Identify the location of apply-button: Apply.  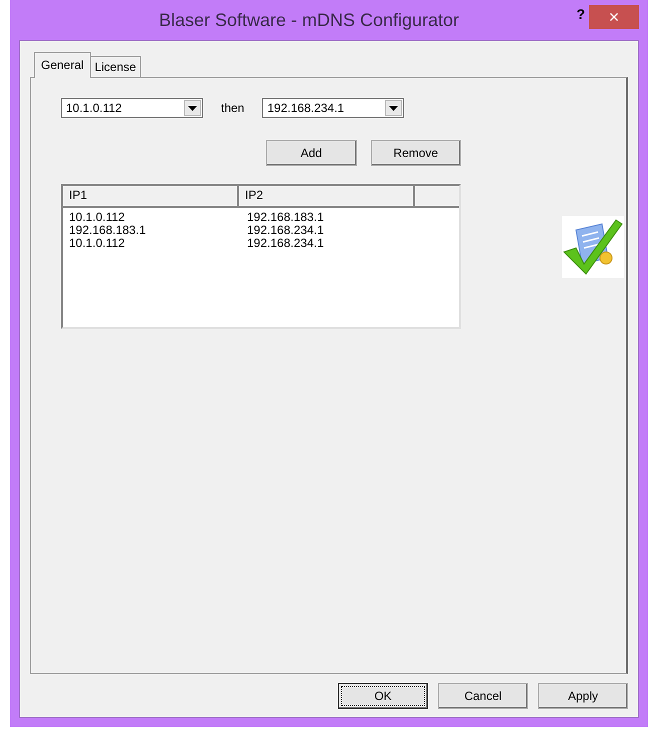
(583, 695).